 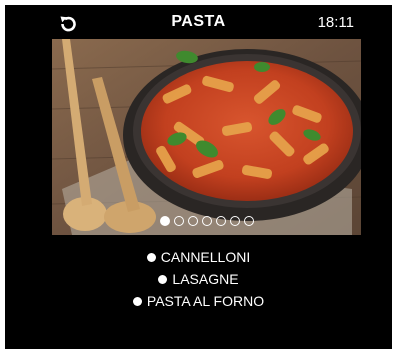 I want to click on menu-item-cannelloni: CANNELLONI, so click(x=198, y=257).